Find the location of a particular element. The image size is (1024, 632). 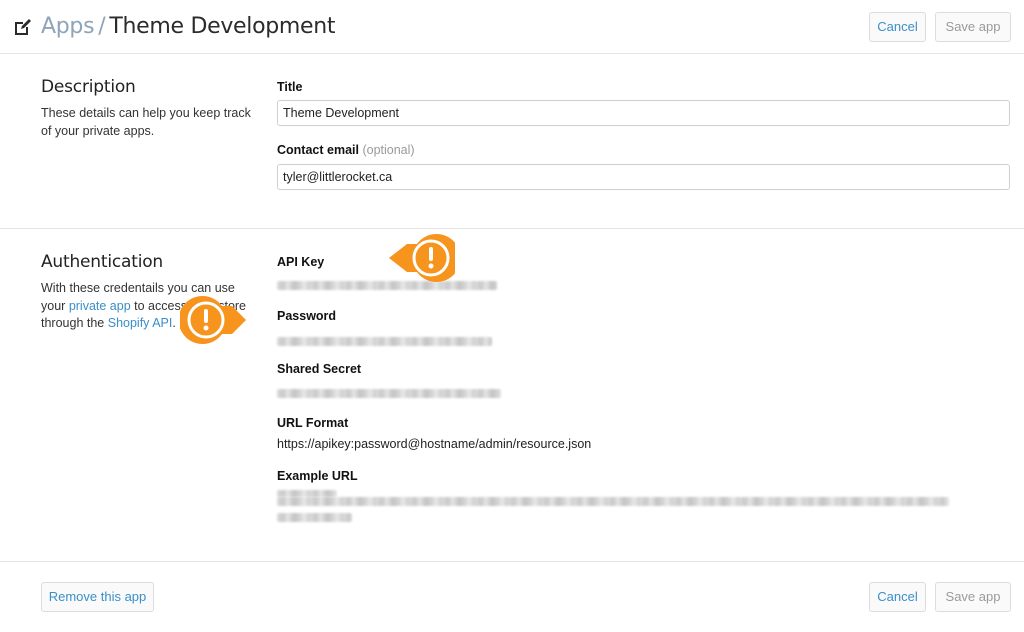

breadcrumb: Apps / Theme Development is located at coordinates (188, 27).